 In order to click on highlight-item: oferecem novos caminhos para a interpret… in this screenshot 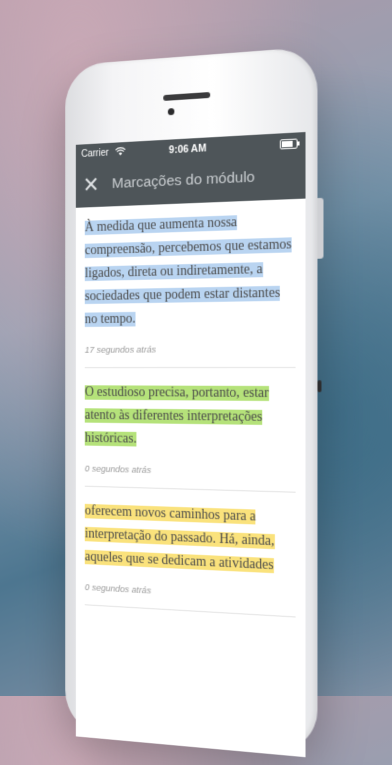, I will do `click(190, 559)`.